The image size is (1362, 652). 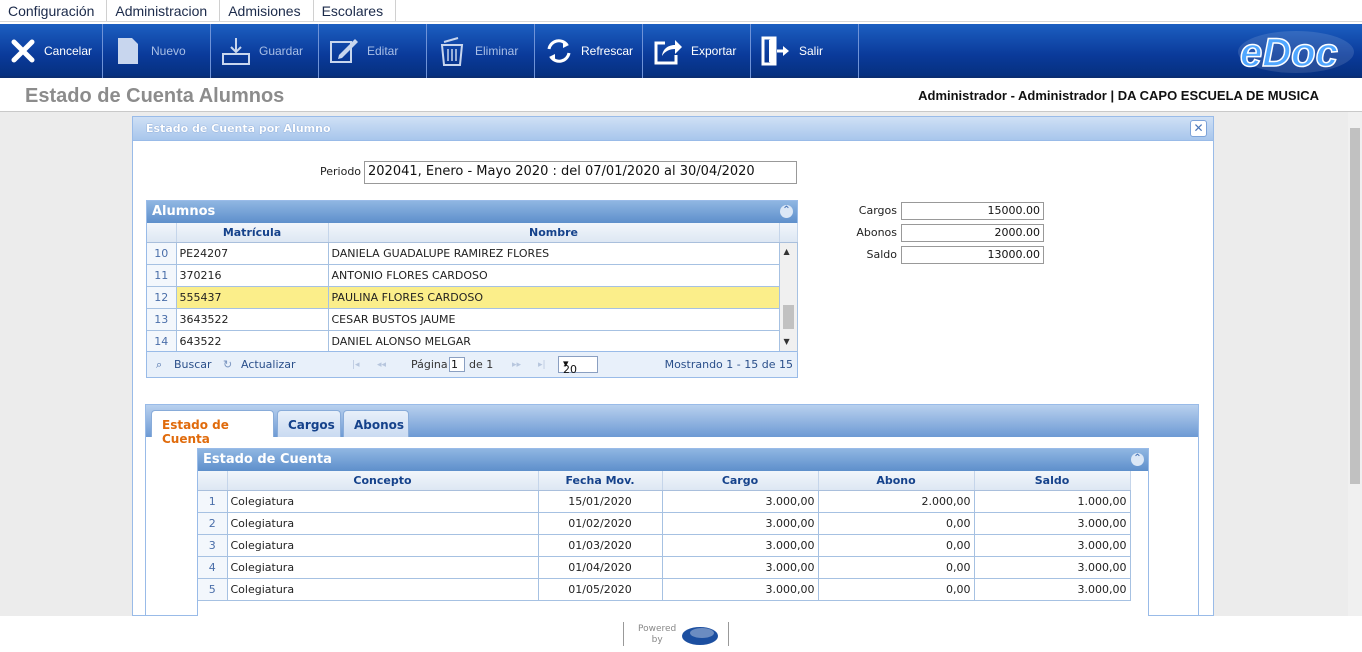 I want to click on new-button: Nuevo, so click(x=157, y=51).